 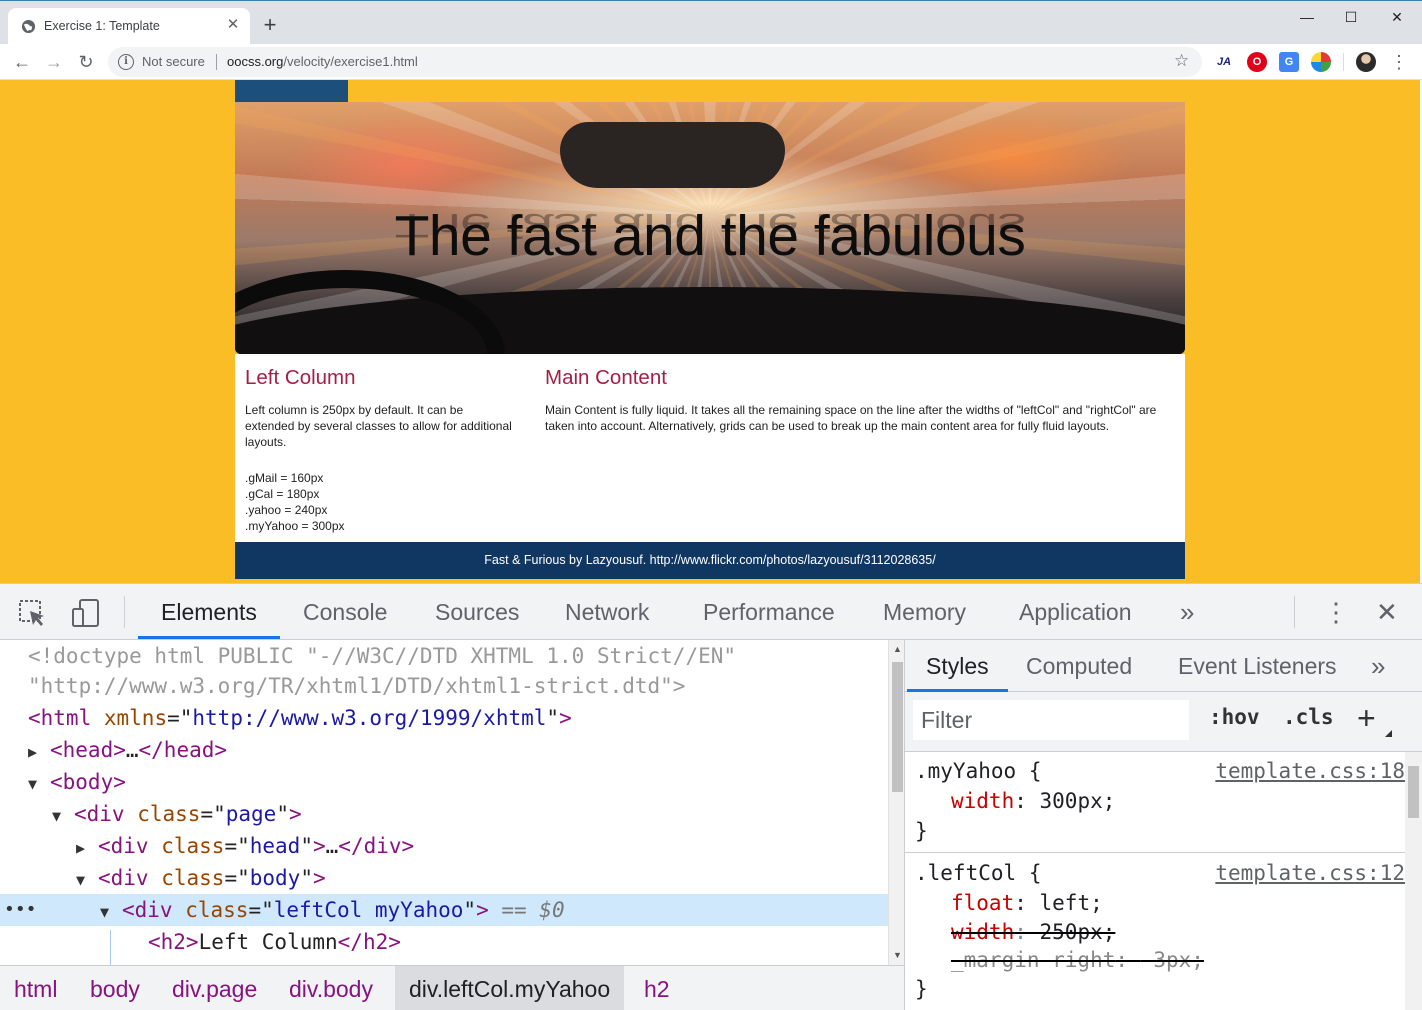 I want to click on banner-title: The fast and the fabulous, so click(x=710, y=236).